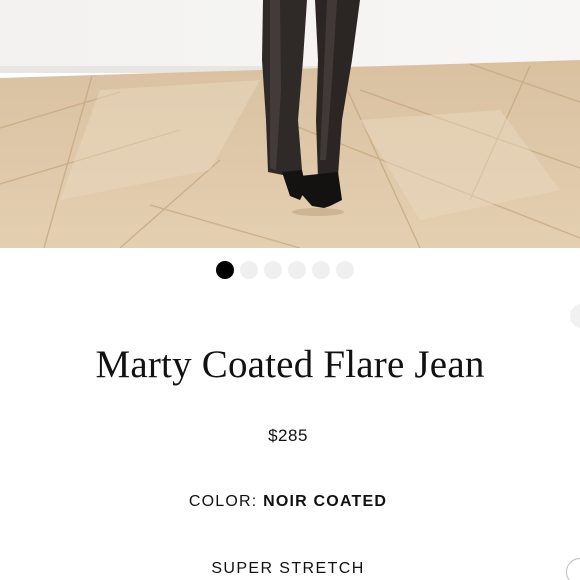 The width and height of the screenshot is (580, 580). What do you see at coordinates (325, 501) in the screenshot?
I see `color-value: NOIR COATED` at bounding box center [325, 501].